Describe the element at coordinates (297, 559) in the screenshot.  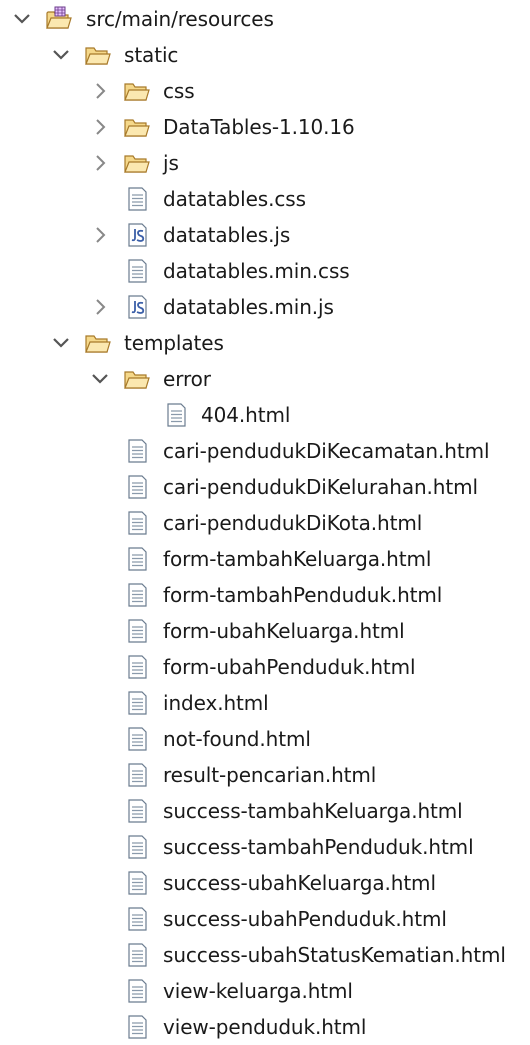
I see `tree-item-label: form-tambahKeluarga.html` at that location.